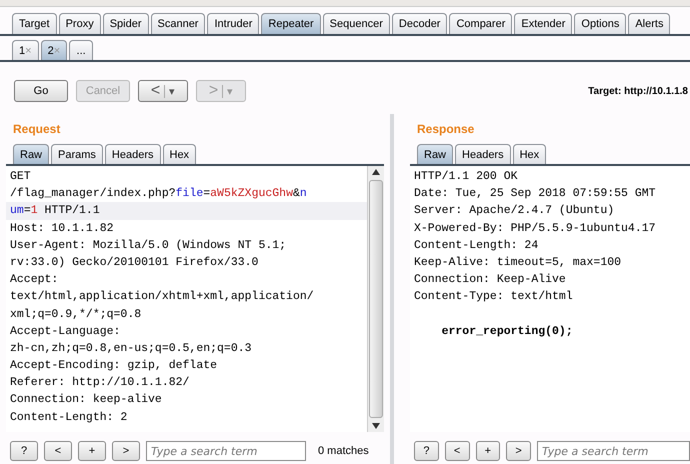  I want to click on code-line: Keep-Alive: timeout=5, max=100, so click(518, 262).